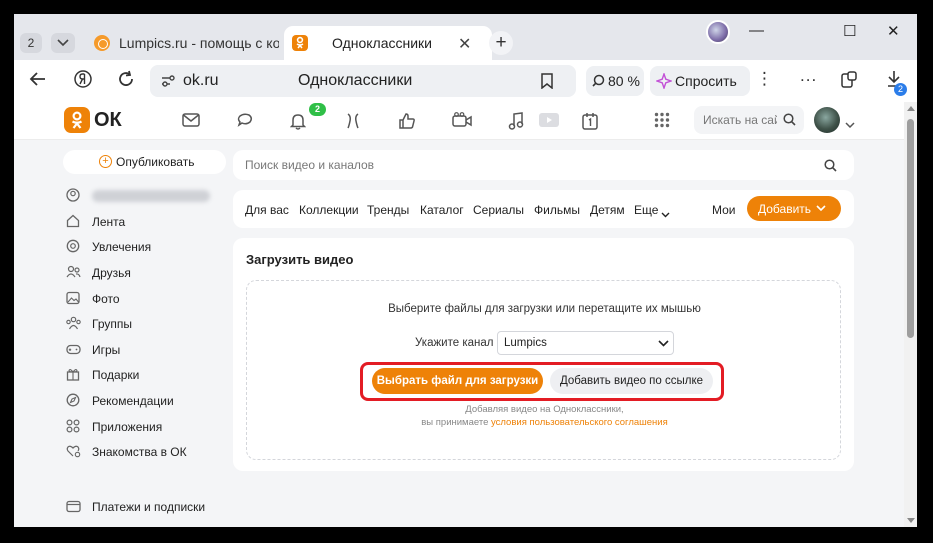 This screenshot has width=933, height=543. Describe the element at coordinates (151, 375) in the screenshot. I see `sidebar-item-gifts: Подарки` at that location.